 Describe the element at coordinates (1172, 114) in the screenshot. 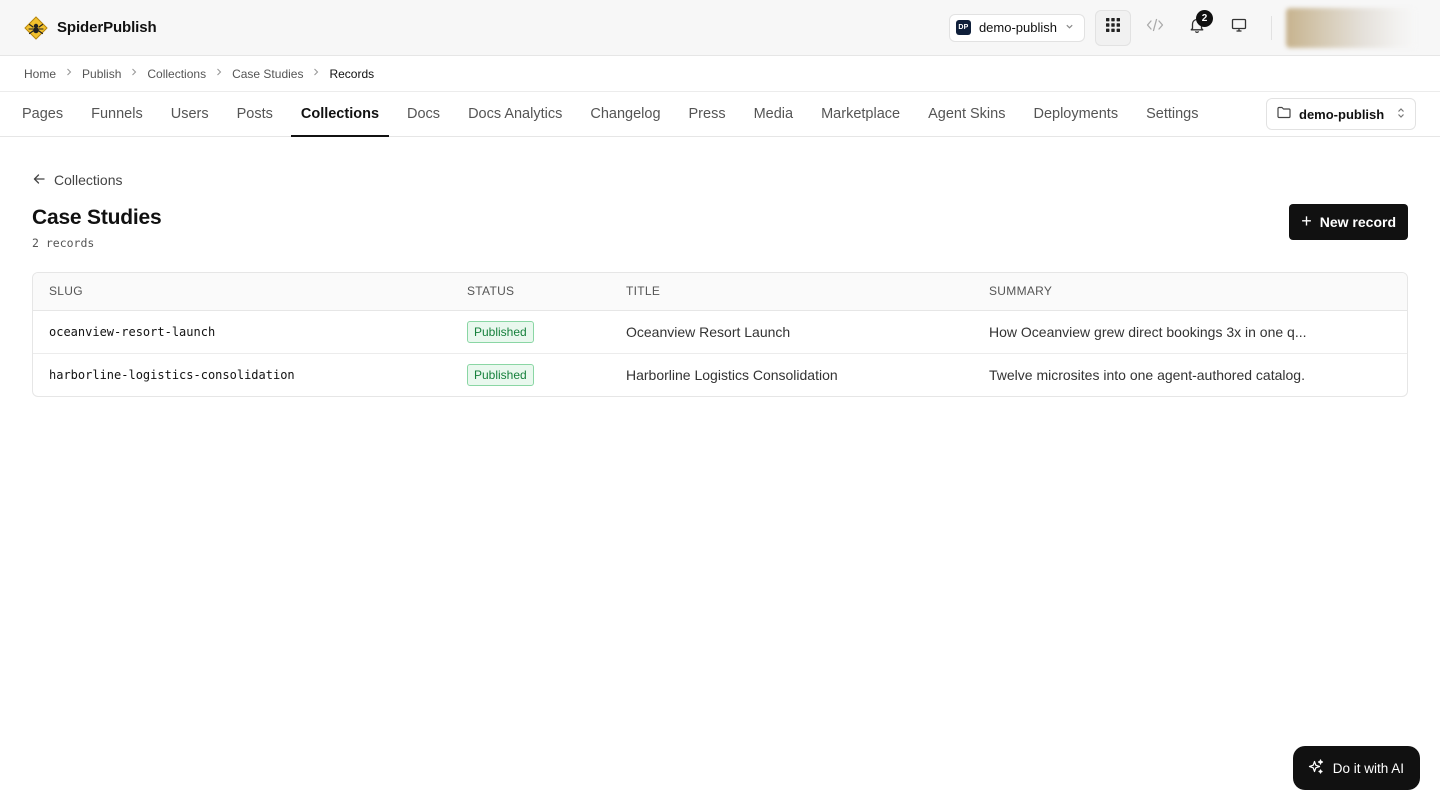

I see `tab-settings: Settings` at that location.